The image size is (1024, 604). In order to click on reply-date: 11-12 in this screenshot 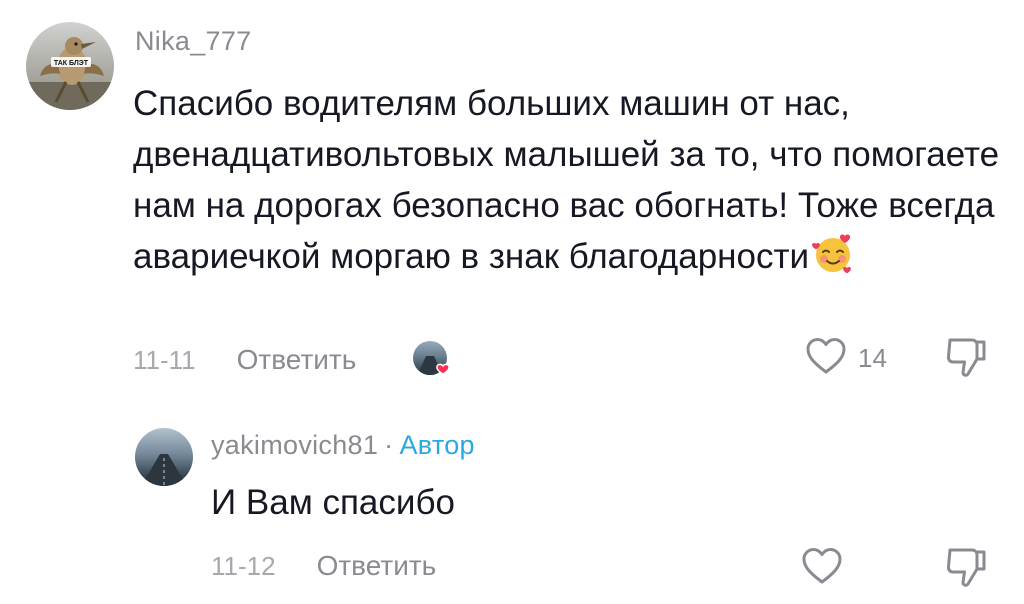, I will do `click(243, 565)`.